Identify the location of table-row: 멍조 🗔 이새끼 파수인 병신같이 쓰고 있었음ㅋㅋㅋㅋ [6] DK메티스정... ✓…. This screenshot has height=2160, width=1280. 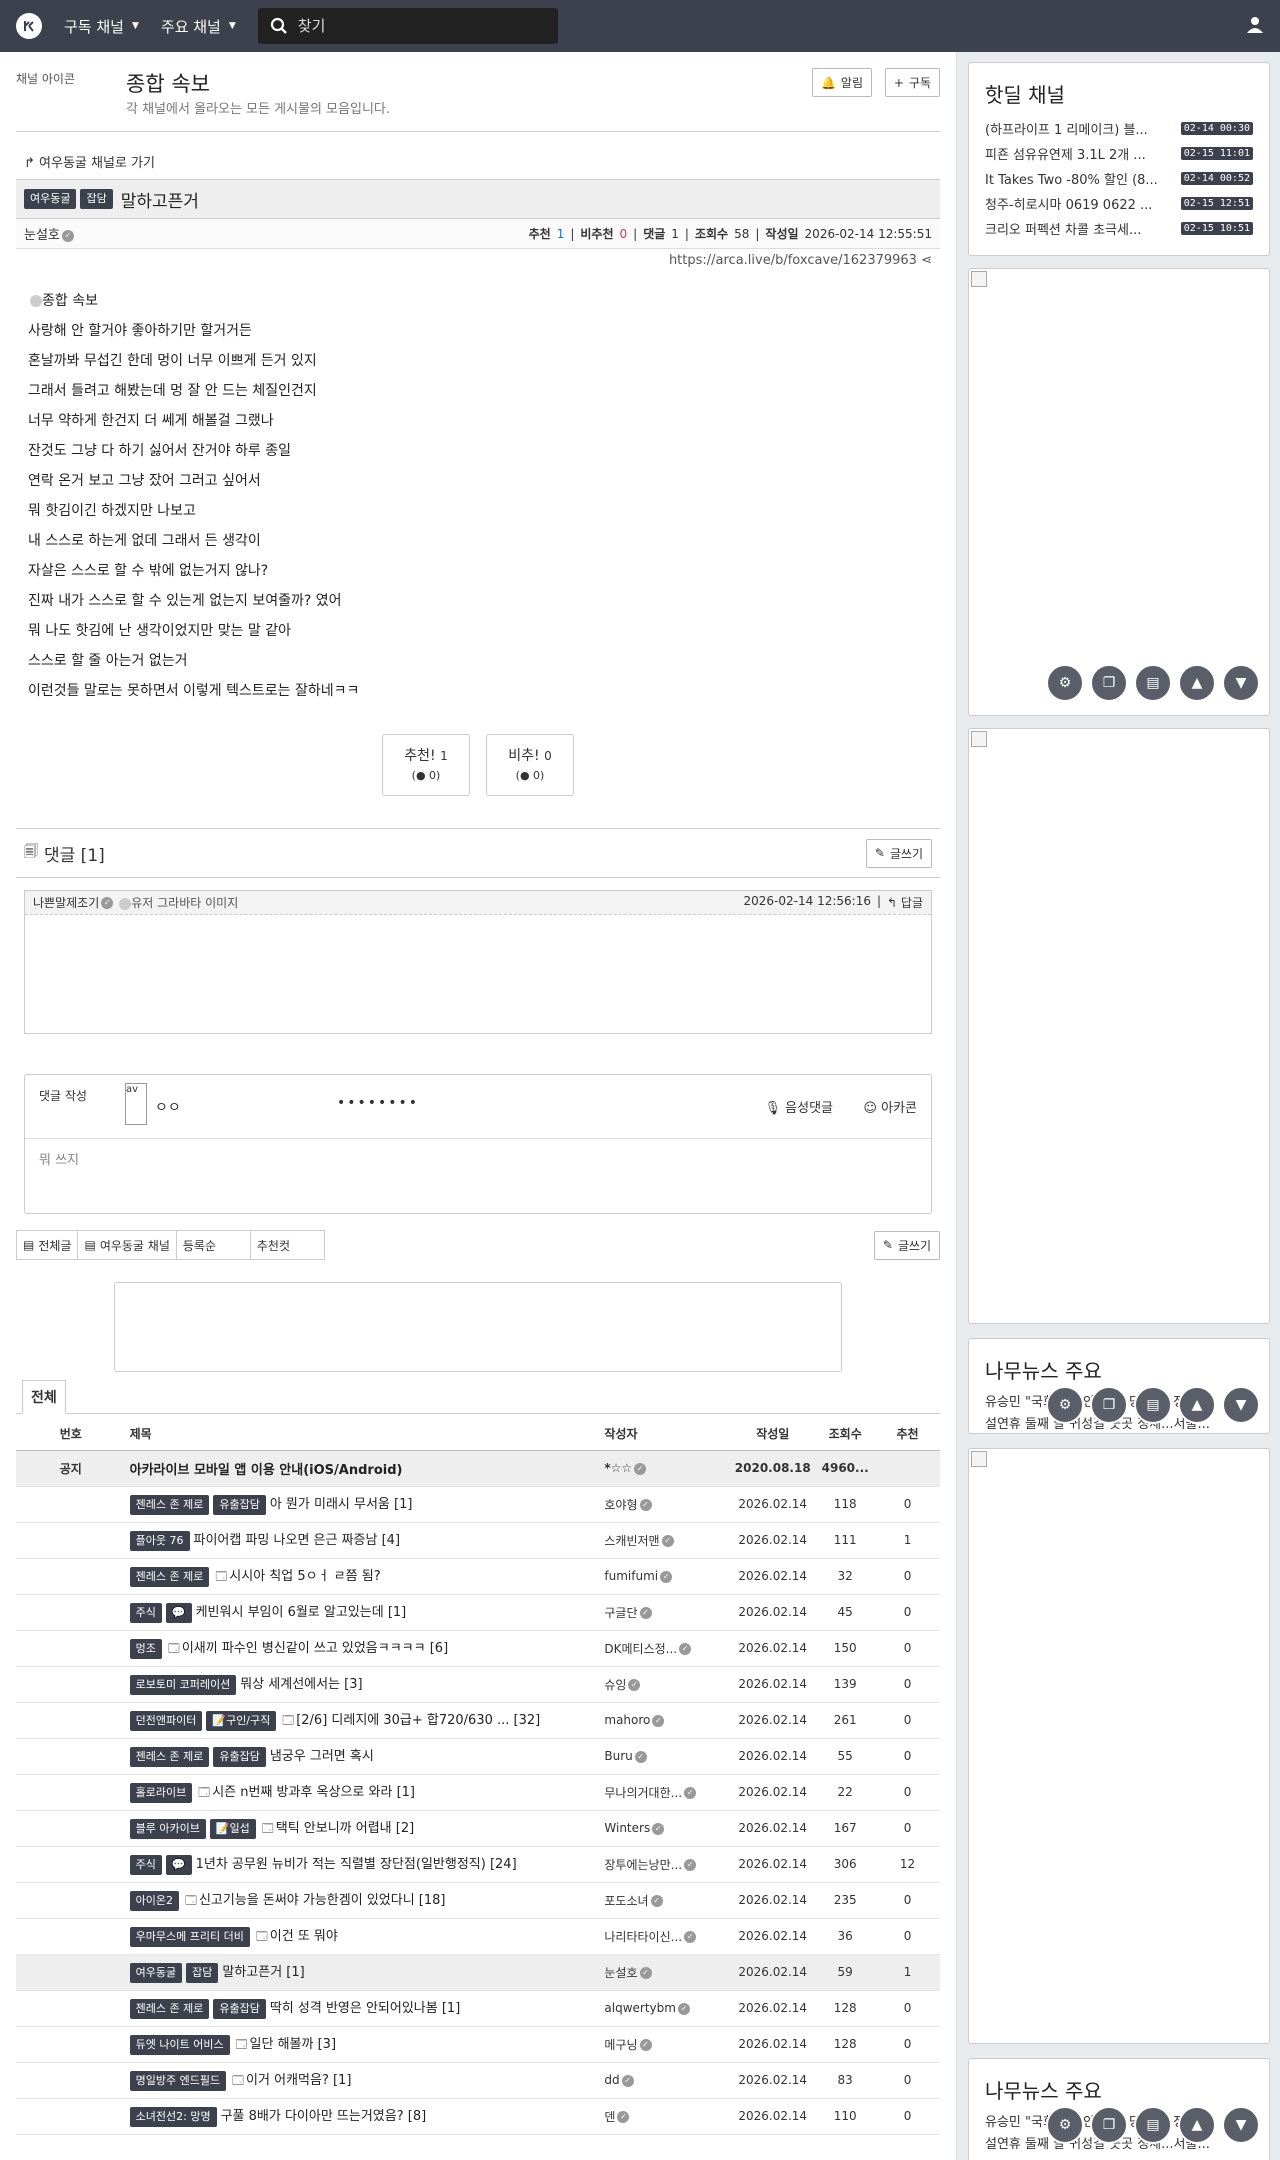
(478, 1648).